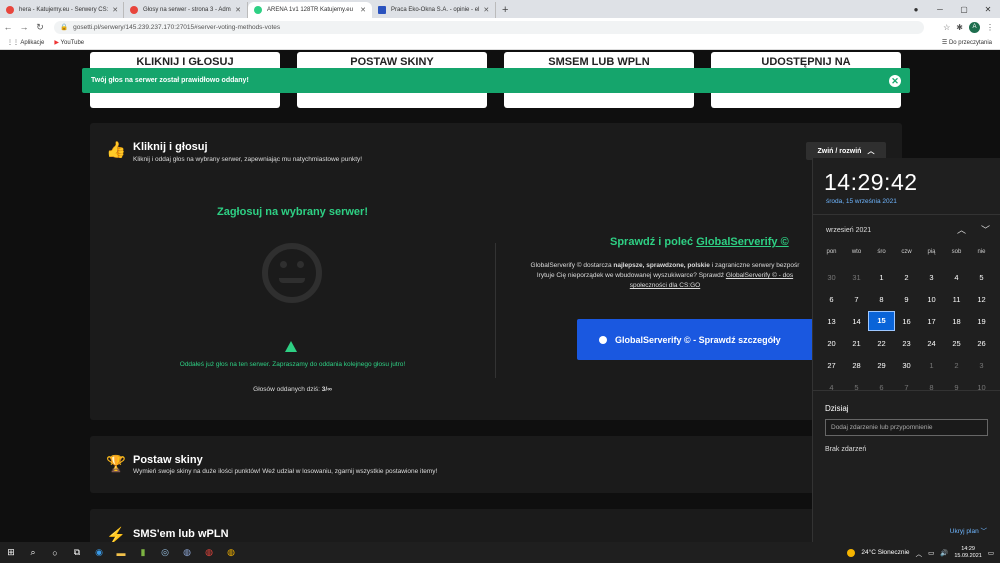 The width and height of the screenshot is (1000, 563). Describe the element at coordinates (831, 365) in the screenshot. I see `calendar-day: 27` at that location.